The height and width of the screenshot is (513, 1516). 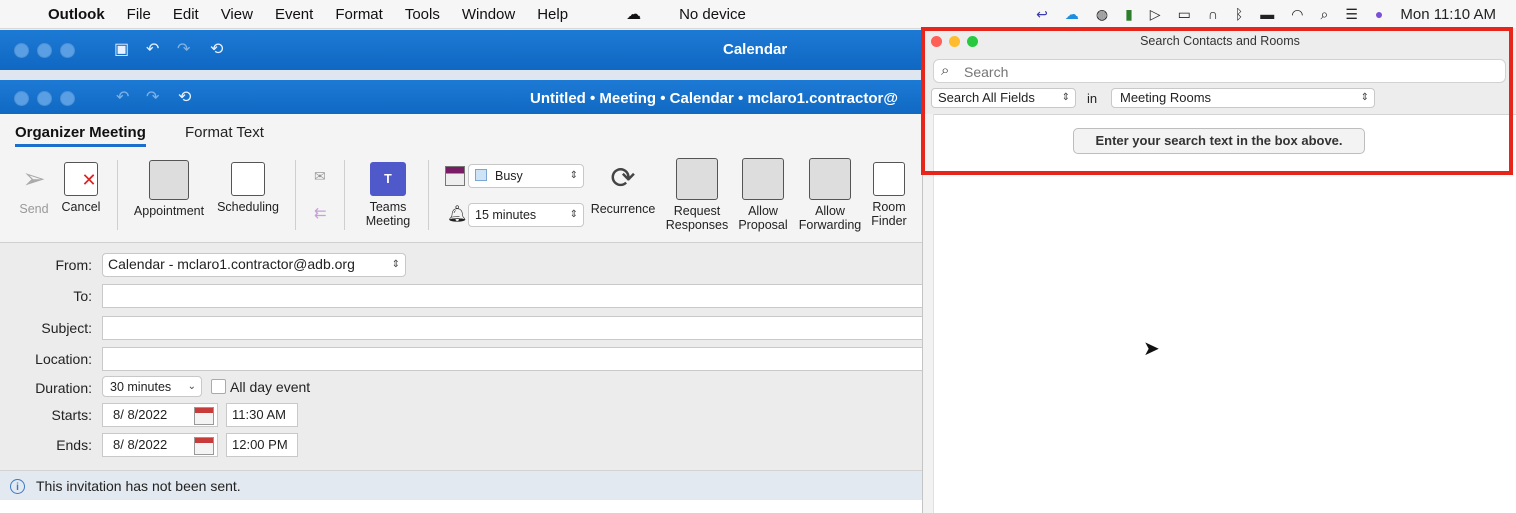 What do you see at coordinates (139, 14) in the screenshot?
I see `menu-file: File` at bounding box center [139, 14].